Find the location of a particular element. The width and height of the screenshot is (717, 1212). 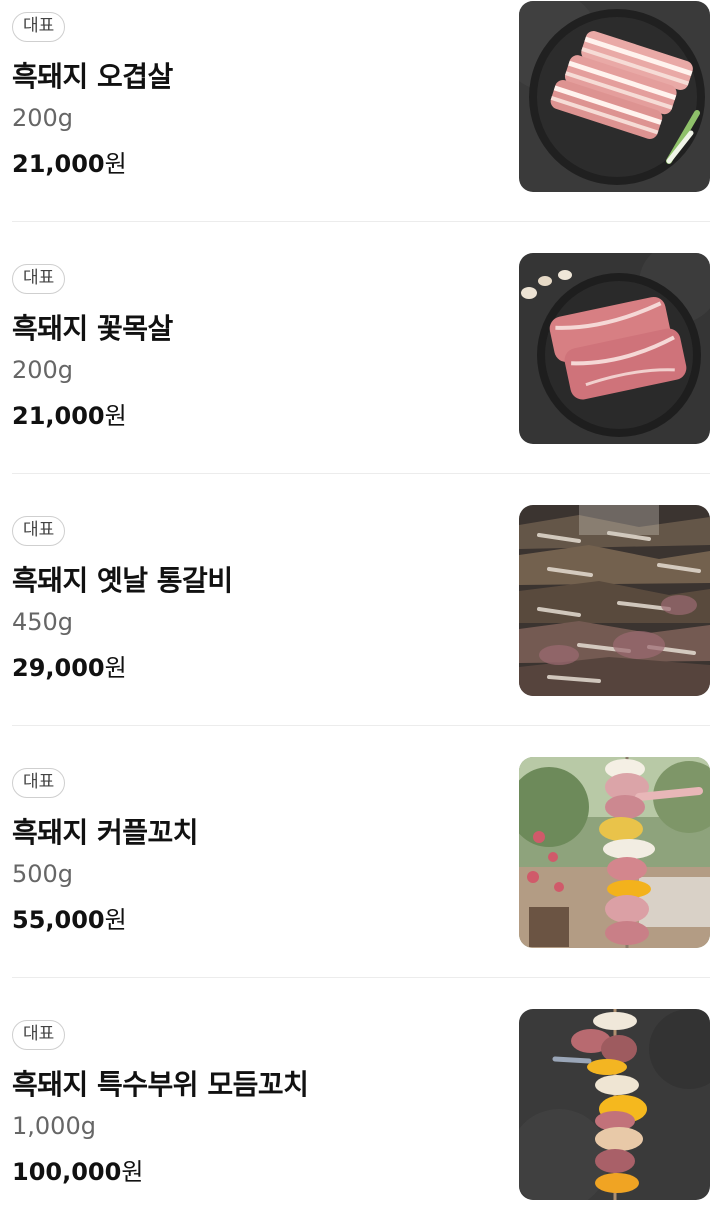

menu-item-price: 55,000원 is located at coordinates (69, 917).